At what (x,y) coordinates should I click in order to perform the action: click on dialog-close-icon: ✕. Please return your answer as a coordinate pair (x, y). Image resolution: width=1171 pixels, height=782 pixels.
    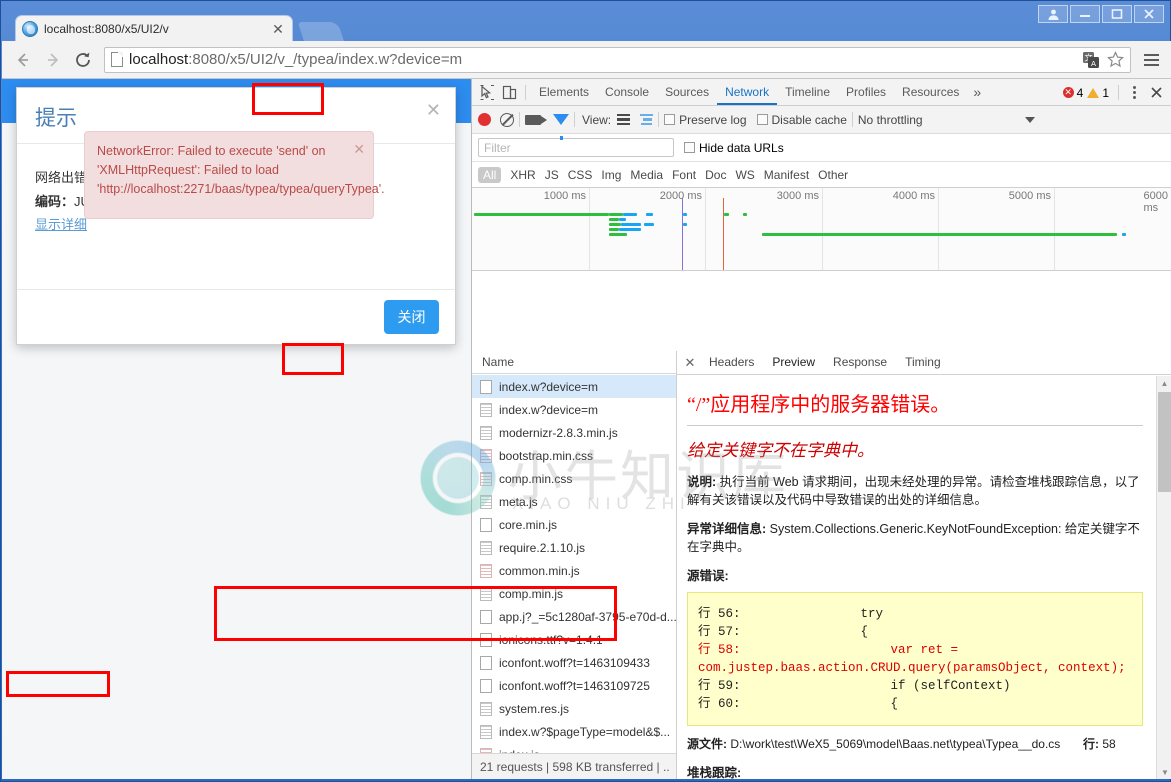
    Looking at the image, I should click on (433, 110).